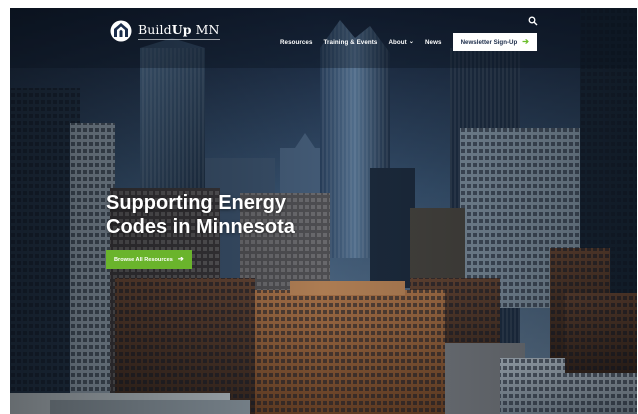 The width and height of the screenshot is (638, 414). What do you see at coordinates (351, 42) in the screenshot?
I see `nav-item-training-events: Training & Events` at bounding box center [351, 42].